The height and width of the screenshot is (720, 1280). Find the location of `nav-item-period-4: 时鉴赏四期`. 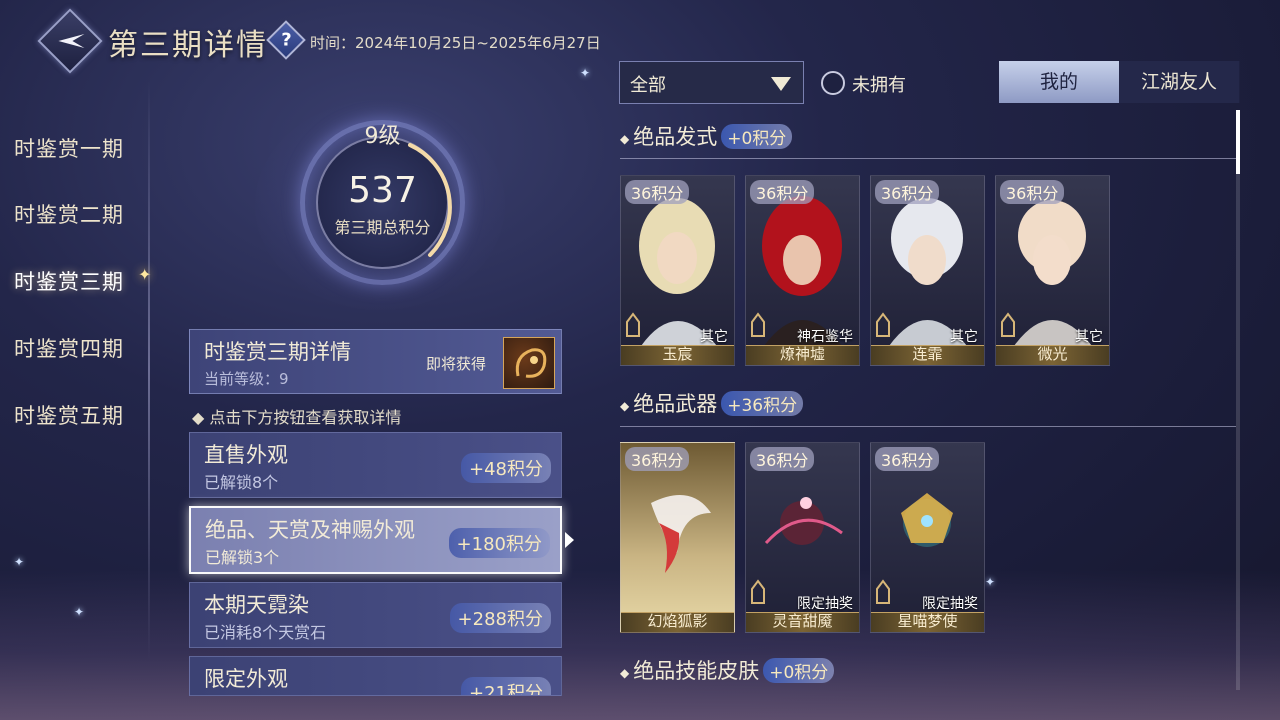

nav-item-period-4: 时鉴赏四期 is located at coordinates (69, 348).